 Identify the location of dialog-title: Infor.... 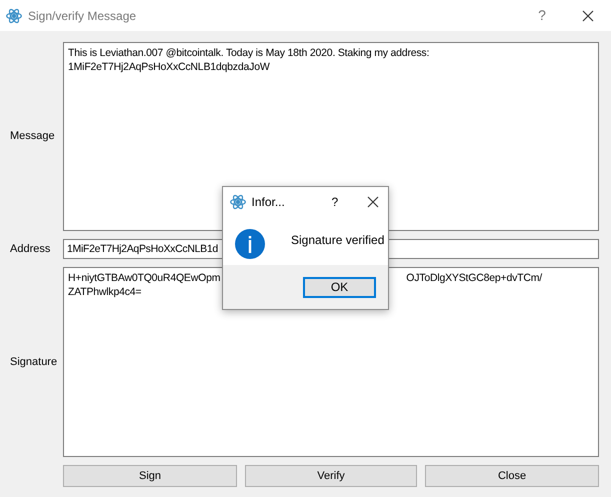
(269, 202).